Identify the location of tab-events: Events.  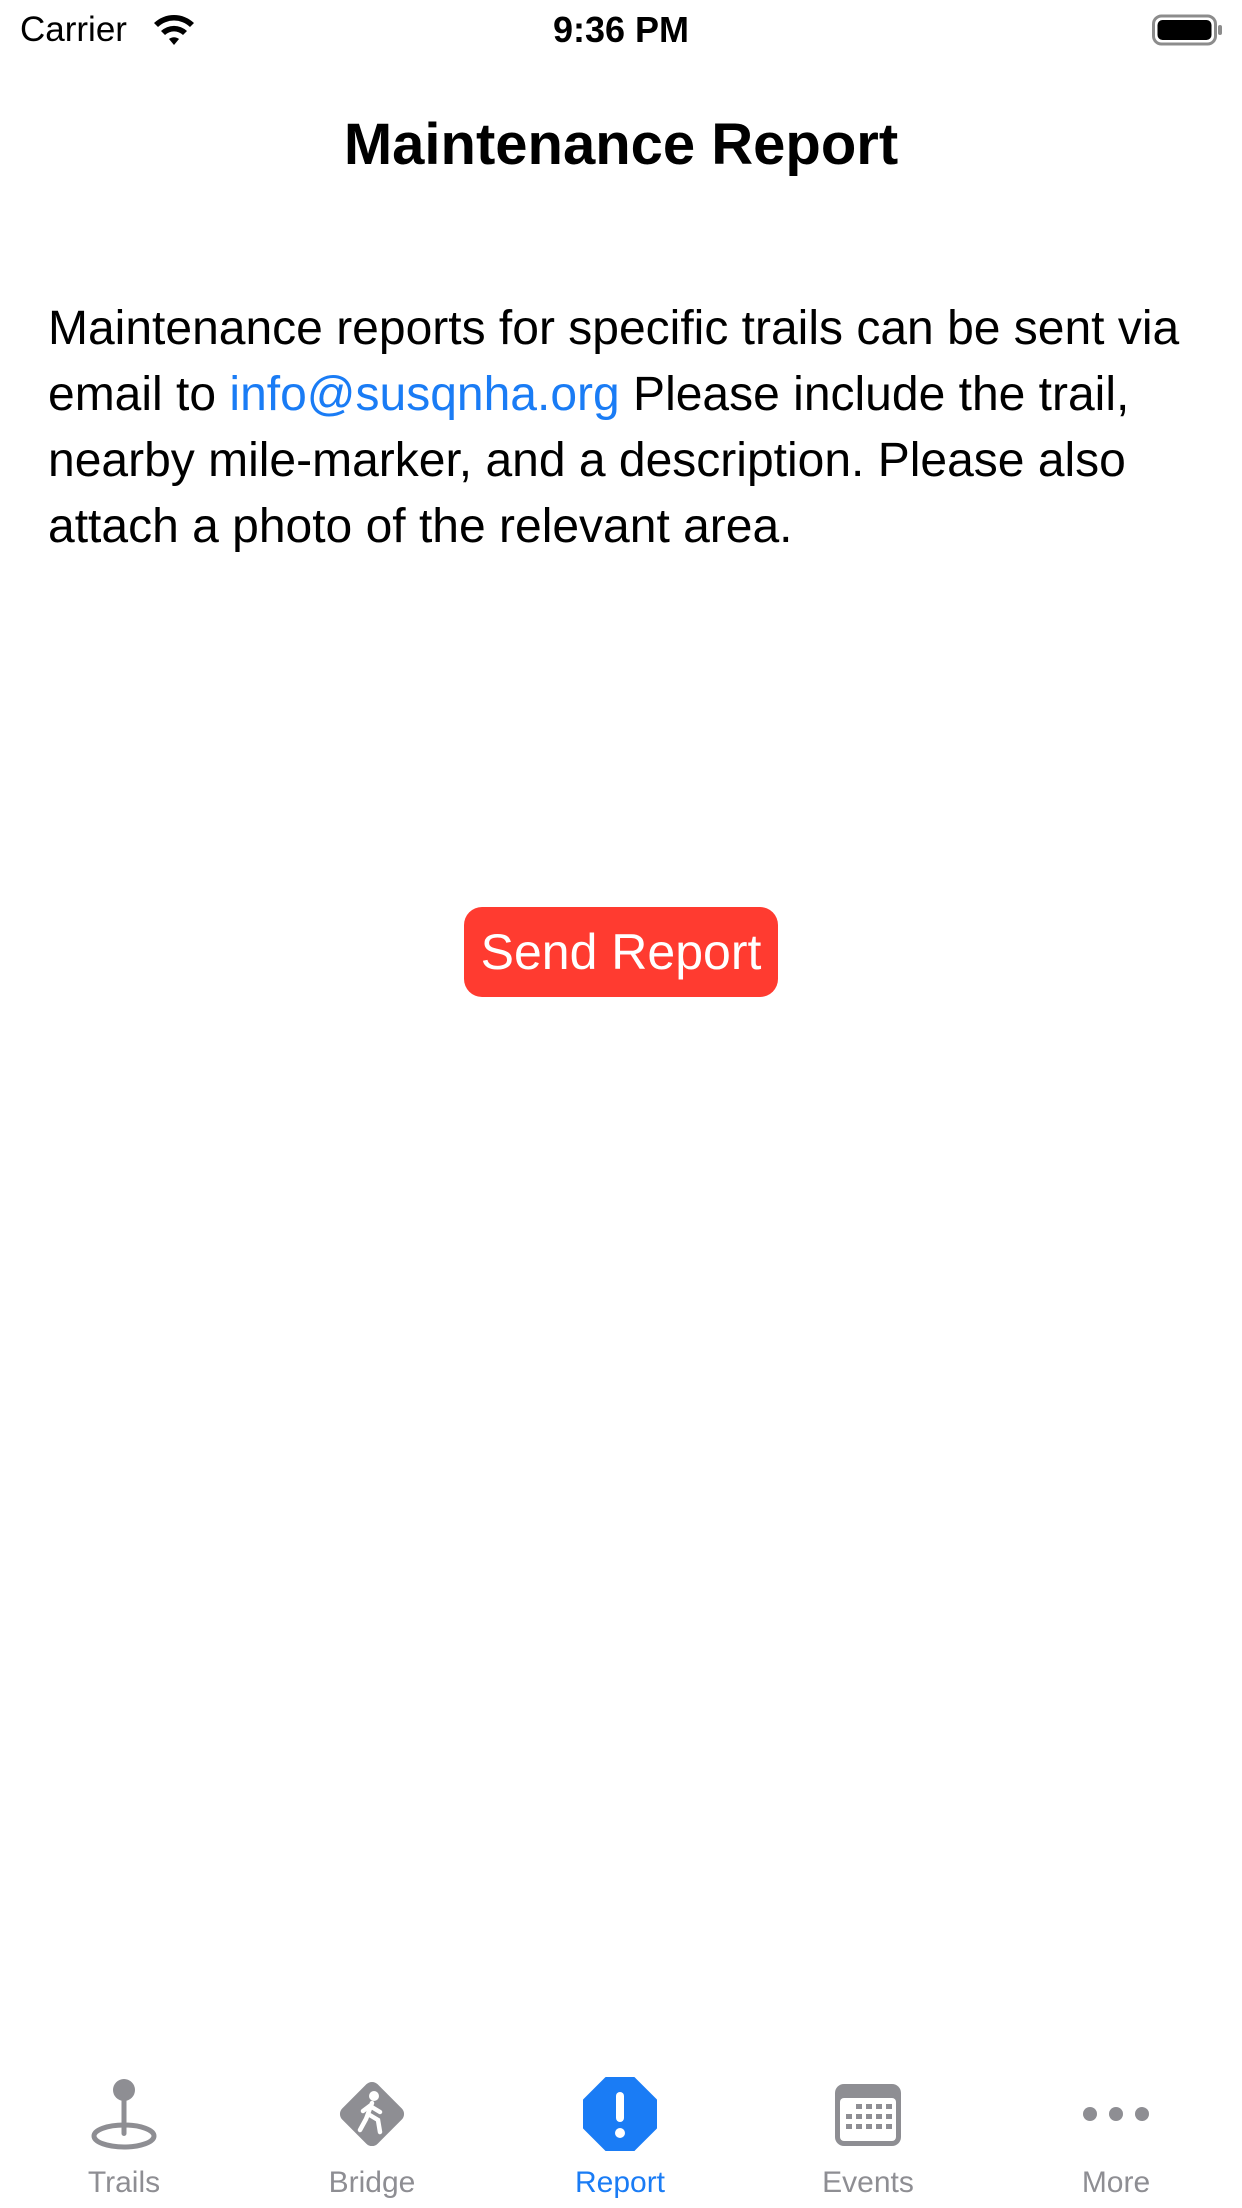
(868, 2131).